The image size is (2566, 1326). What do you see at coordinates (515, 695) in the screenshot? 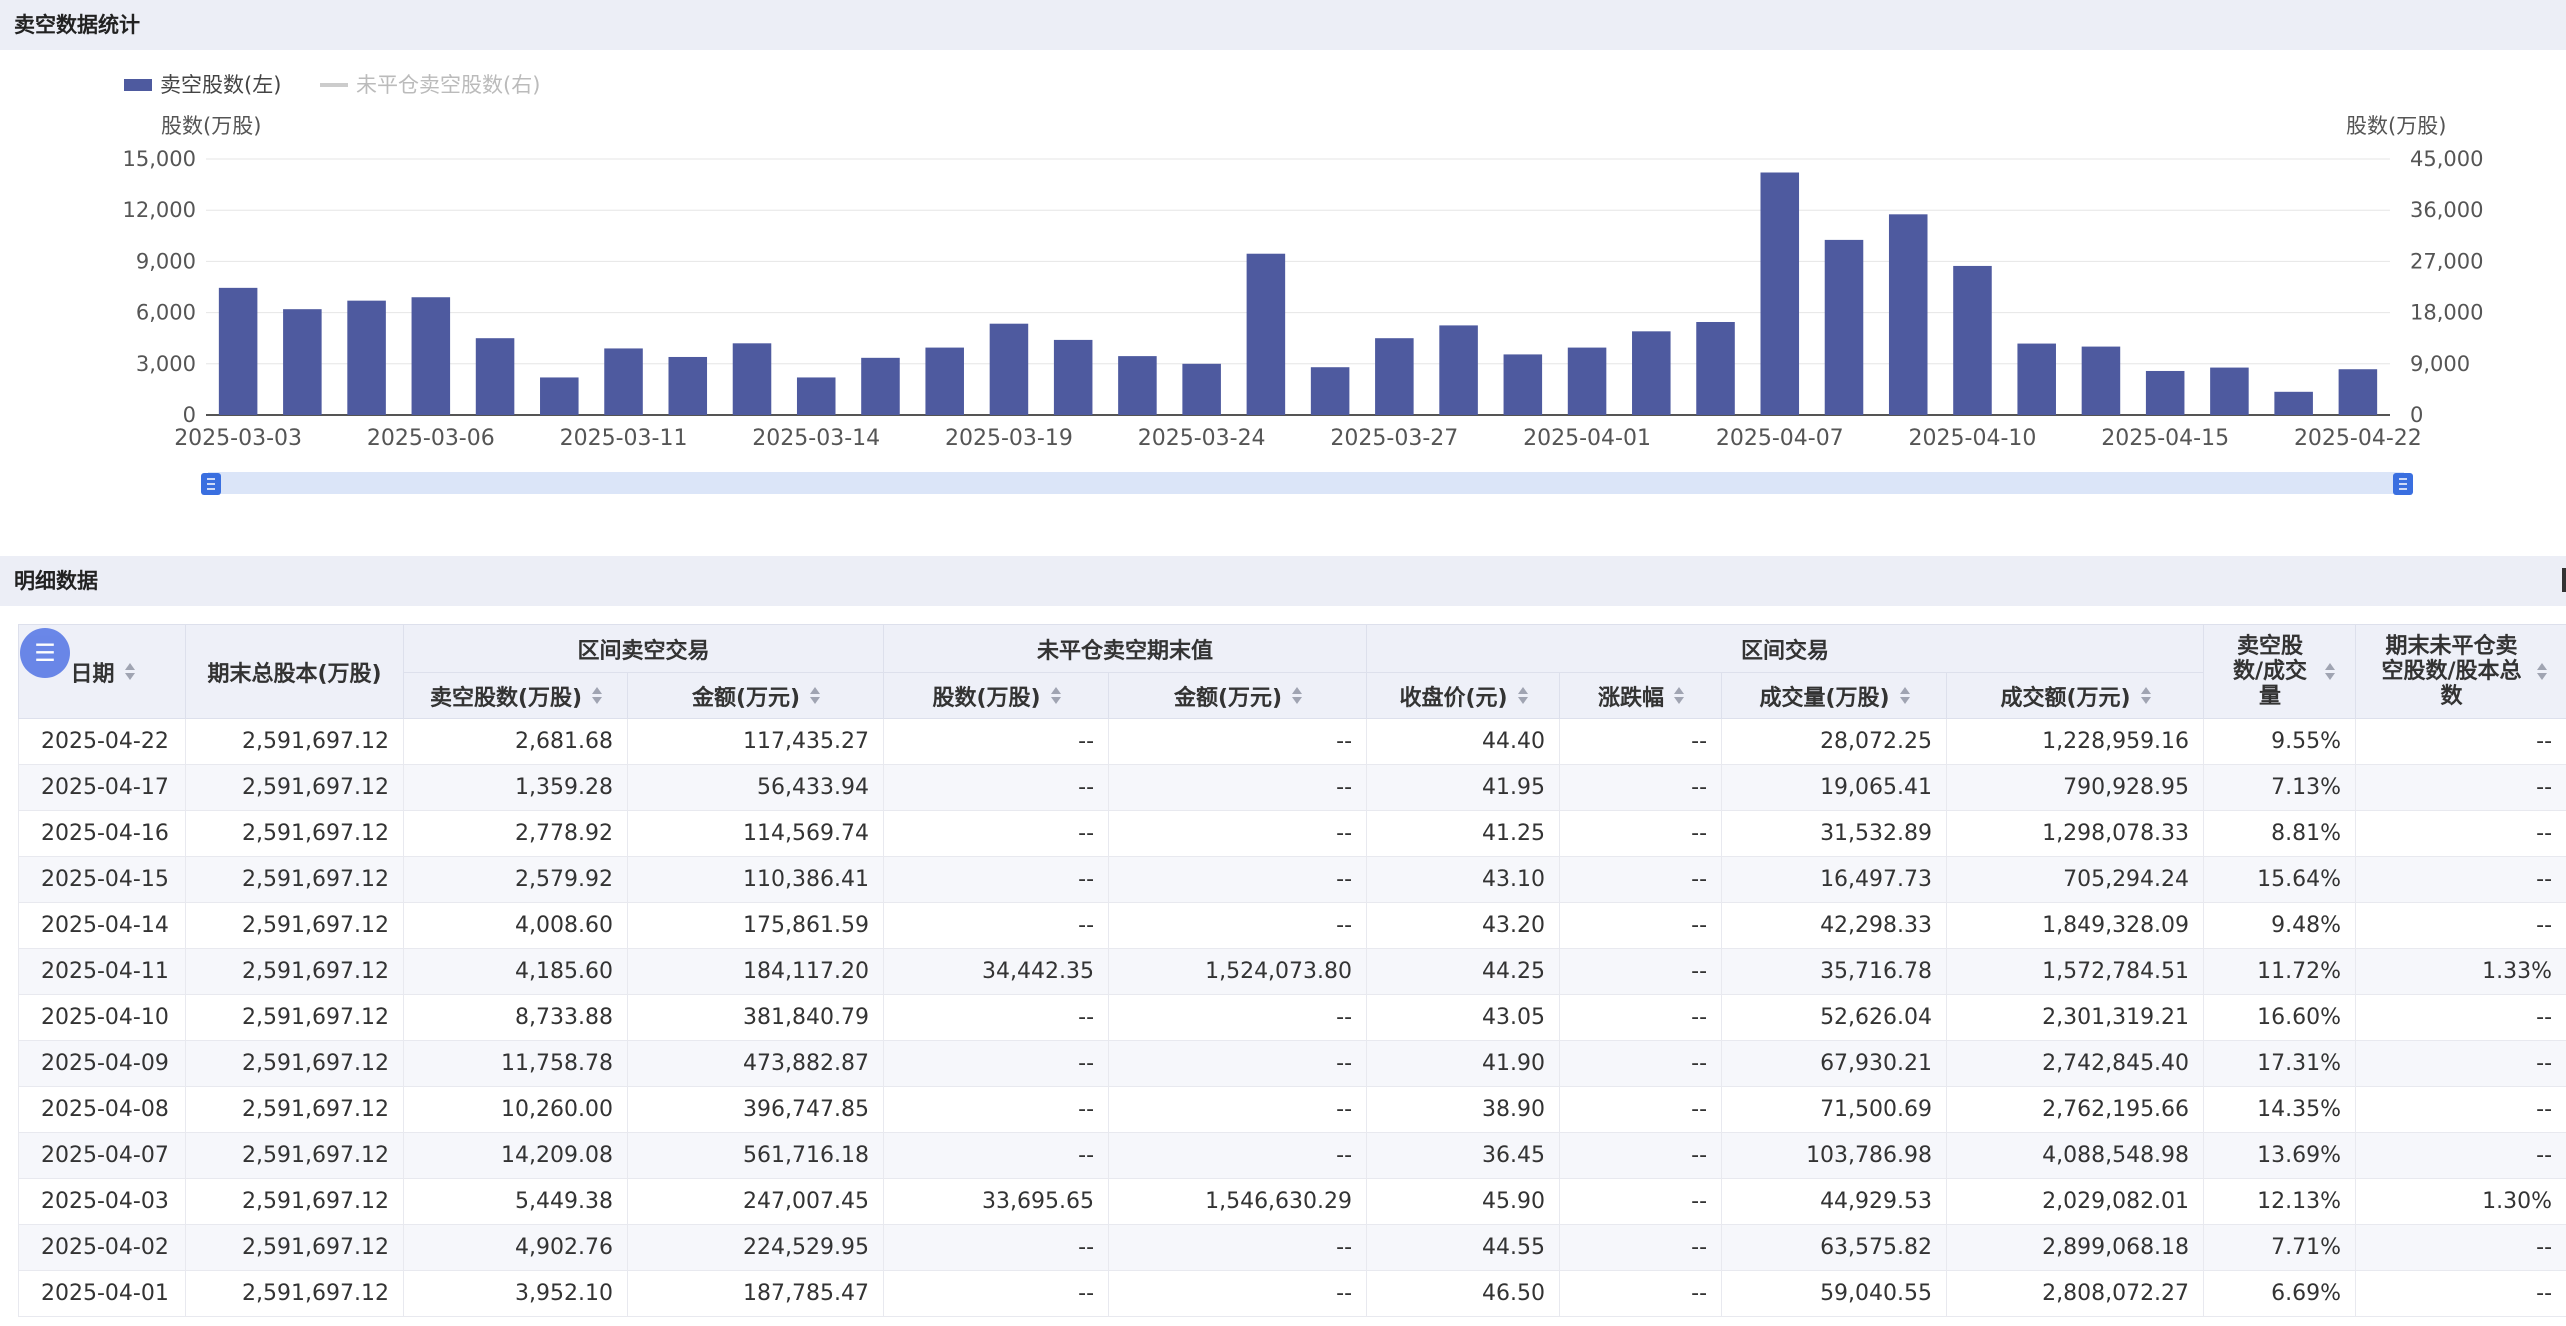
I see `col-short-shares: 卖空股数(万股)` at bounding box center [515, 695].